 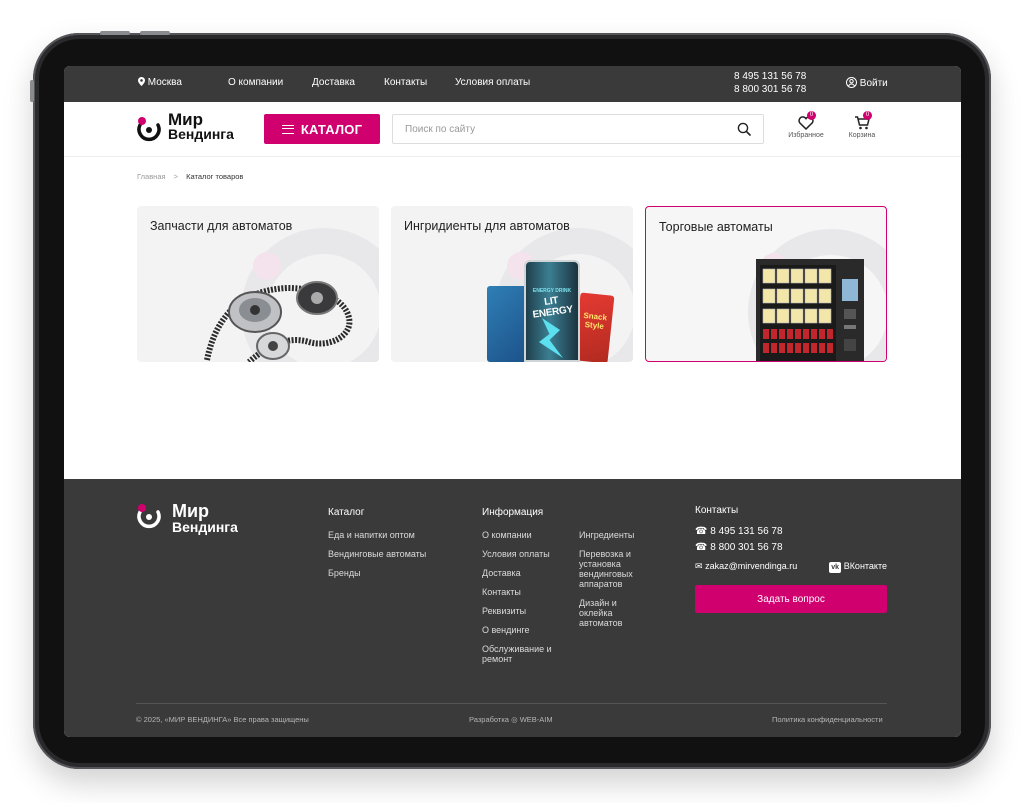 I want to click on user-icon, so click(x=851, y=84).